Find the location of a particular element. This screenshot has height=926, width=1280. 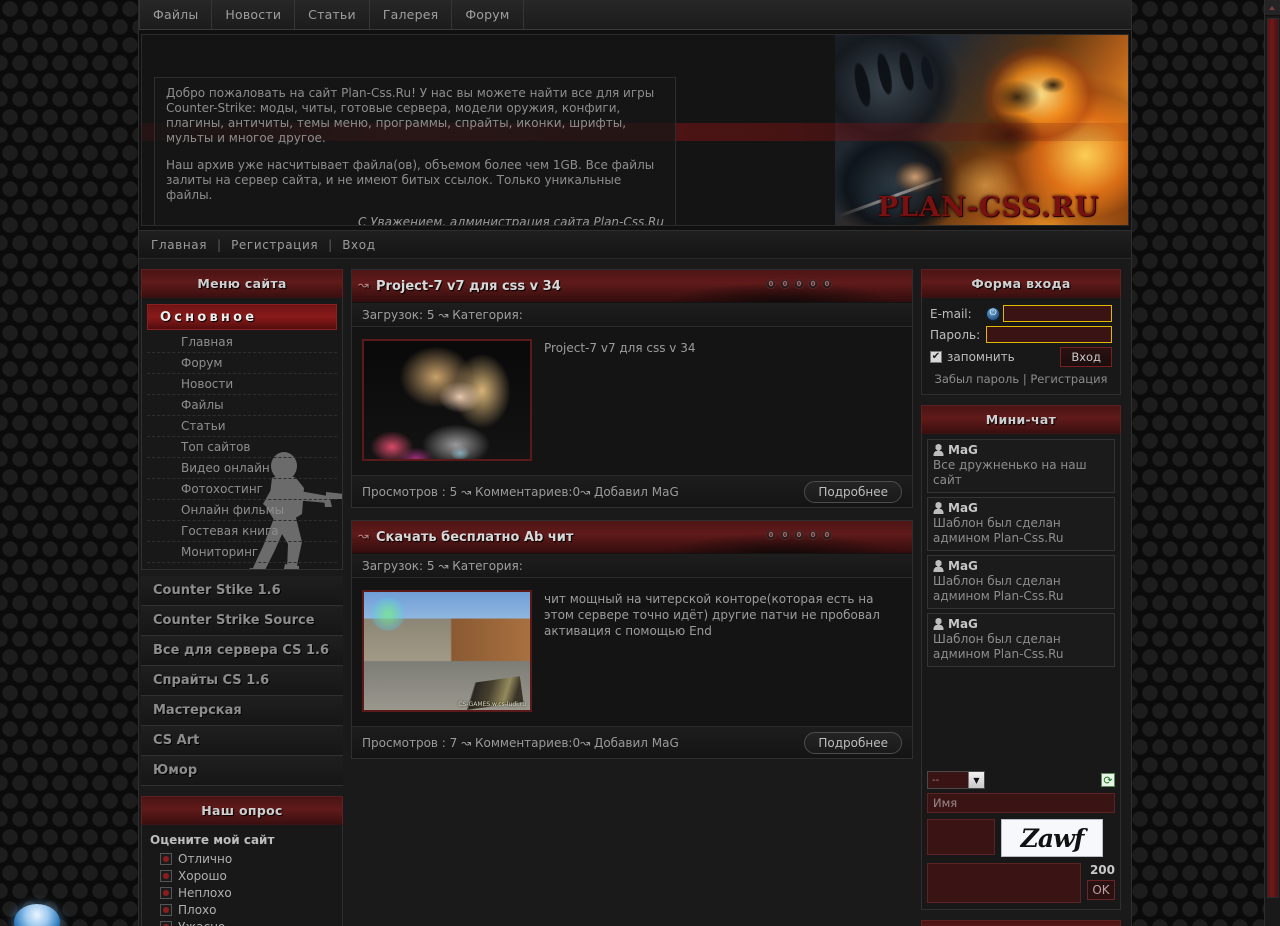

nav-tab-forum: Форум is located at coordinates (488, 14).